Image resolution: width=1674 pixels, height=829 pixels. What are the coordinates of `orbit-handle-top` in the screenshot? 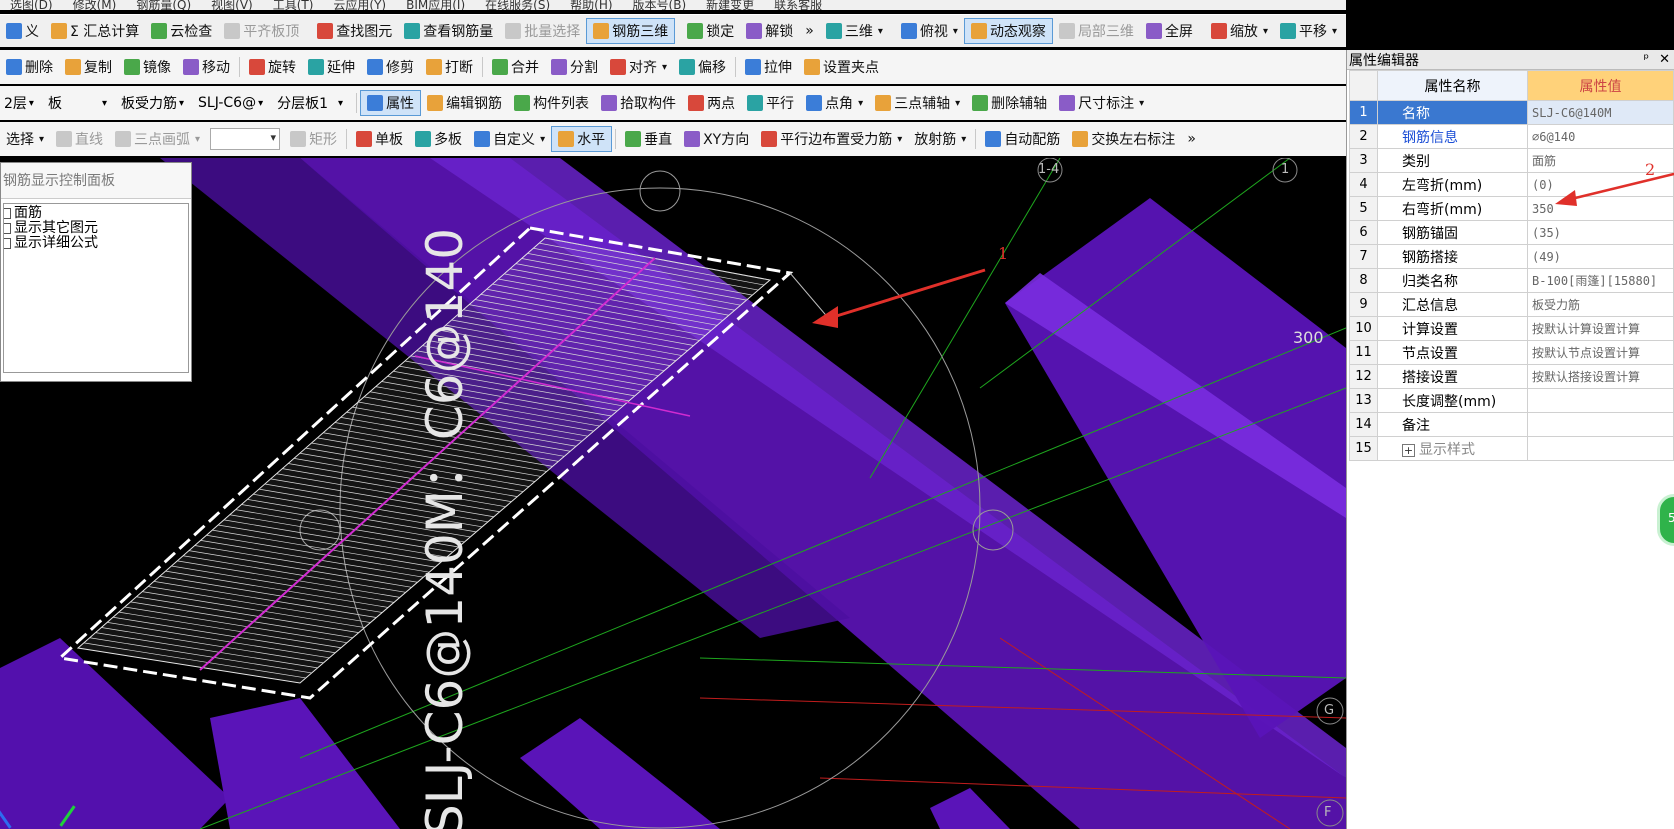 It's located at (660, 191).